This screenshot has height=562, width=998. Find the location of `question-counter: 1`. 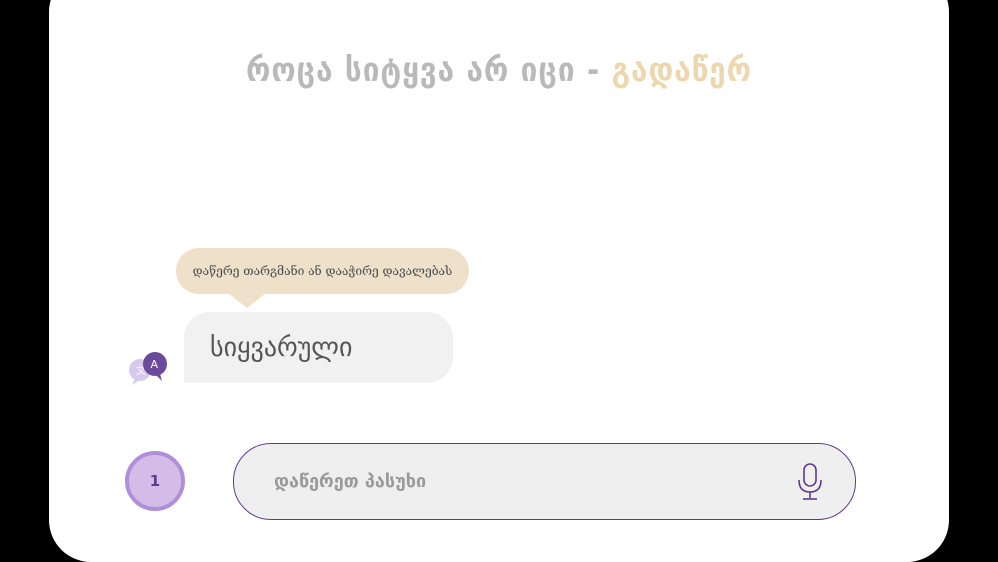

question-counter: 1 is located at coordinates (155, 481).